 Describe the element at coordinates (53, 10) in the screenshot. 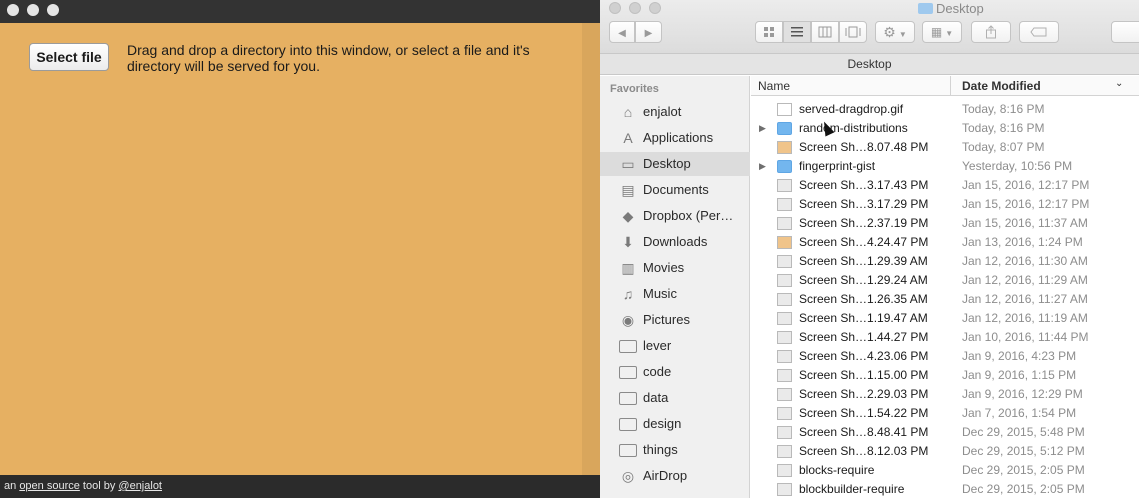

I see `zoom-button` at that location.